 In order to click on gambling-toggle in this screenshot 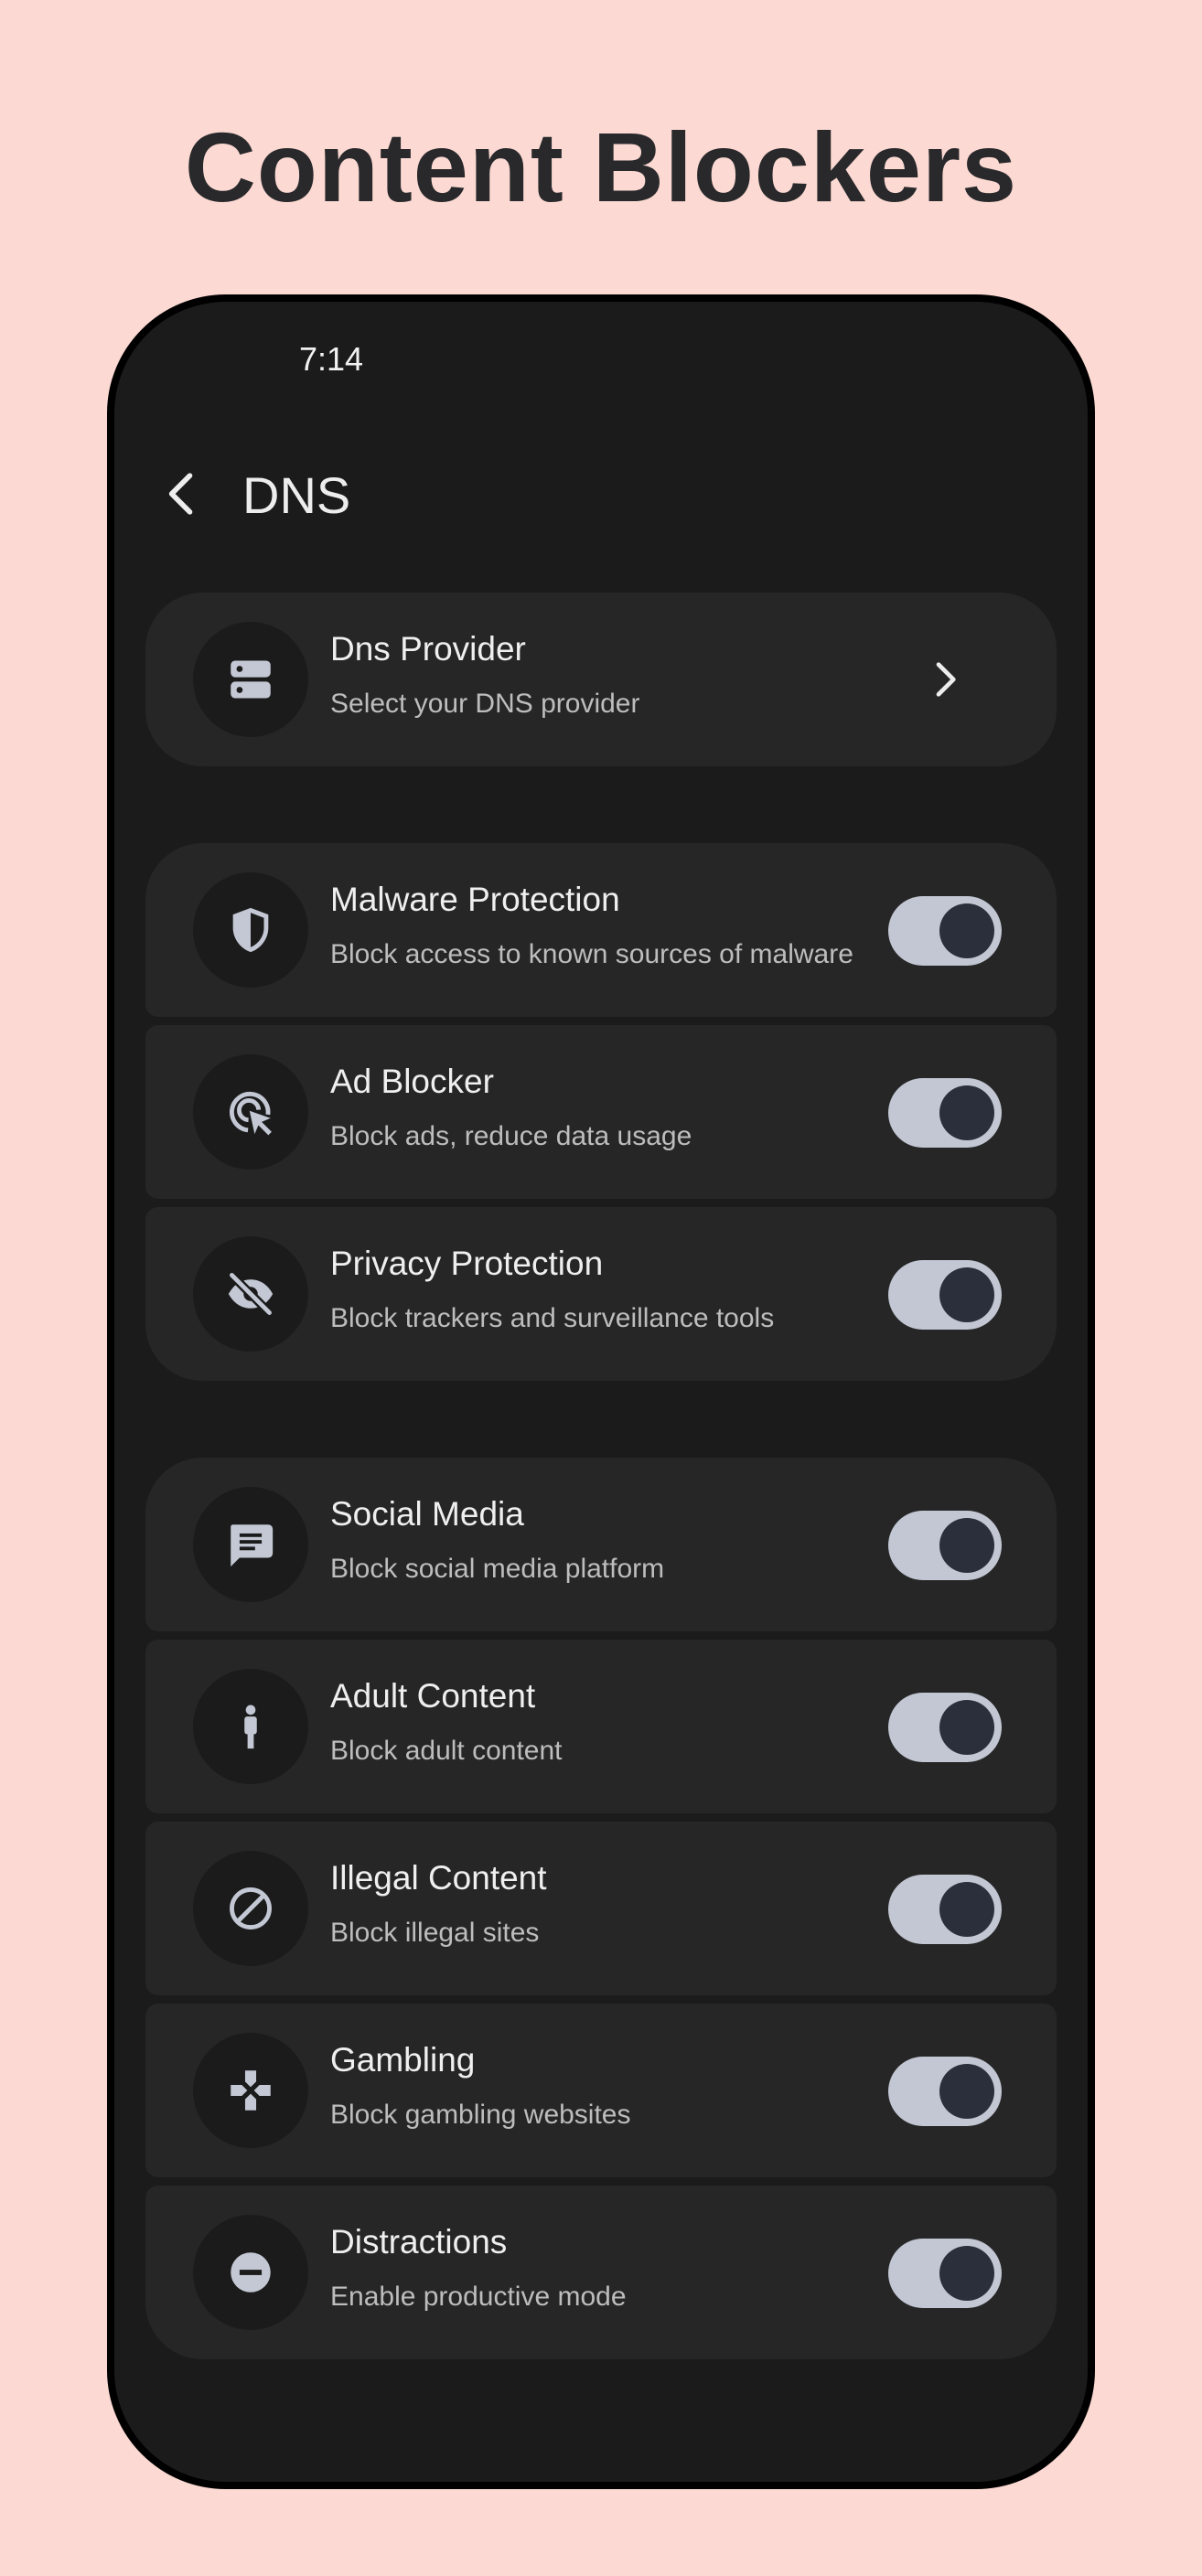, I will do `click(945, 2091)`.